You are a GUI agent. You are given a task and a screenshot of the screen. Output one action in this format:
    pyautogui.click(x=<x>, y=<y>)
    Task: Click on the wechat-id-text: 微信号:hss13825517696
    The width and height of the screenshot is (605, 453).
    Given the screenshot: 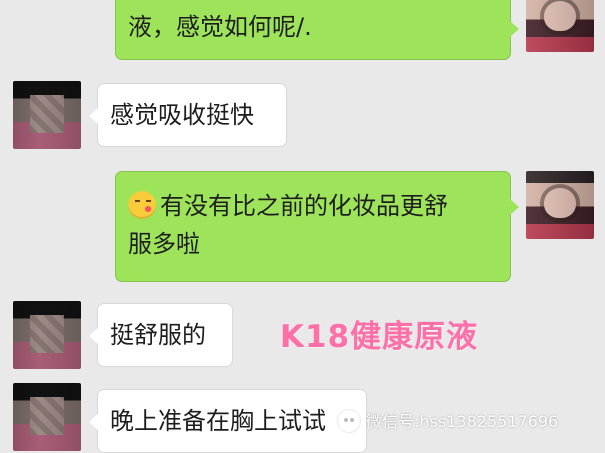 What is the action you would take?
    pyautogui.click(x=462, y=421)
    